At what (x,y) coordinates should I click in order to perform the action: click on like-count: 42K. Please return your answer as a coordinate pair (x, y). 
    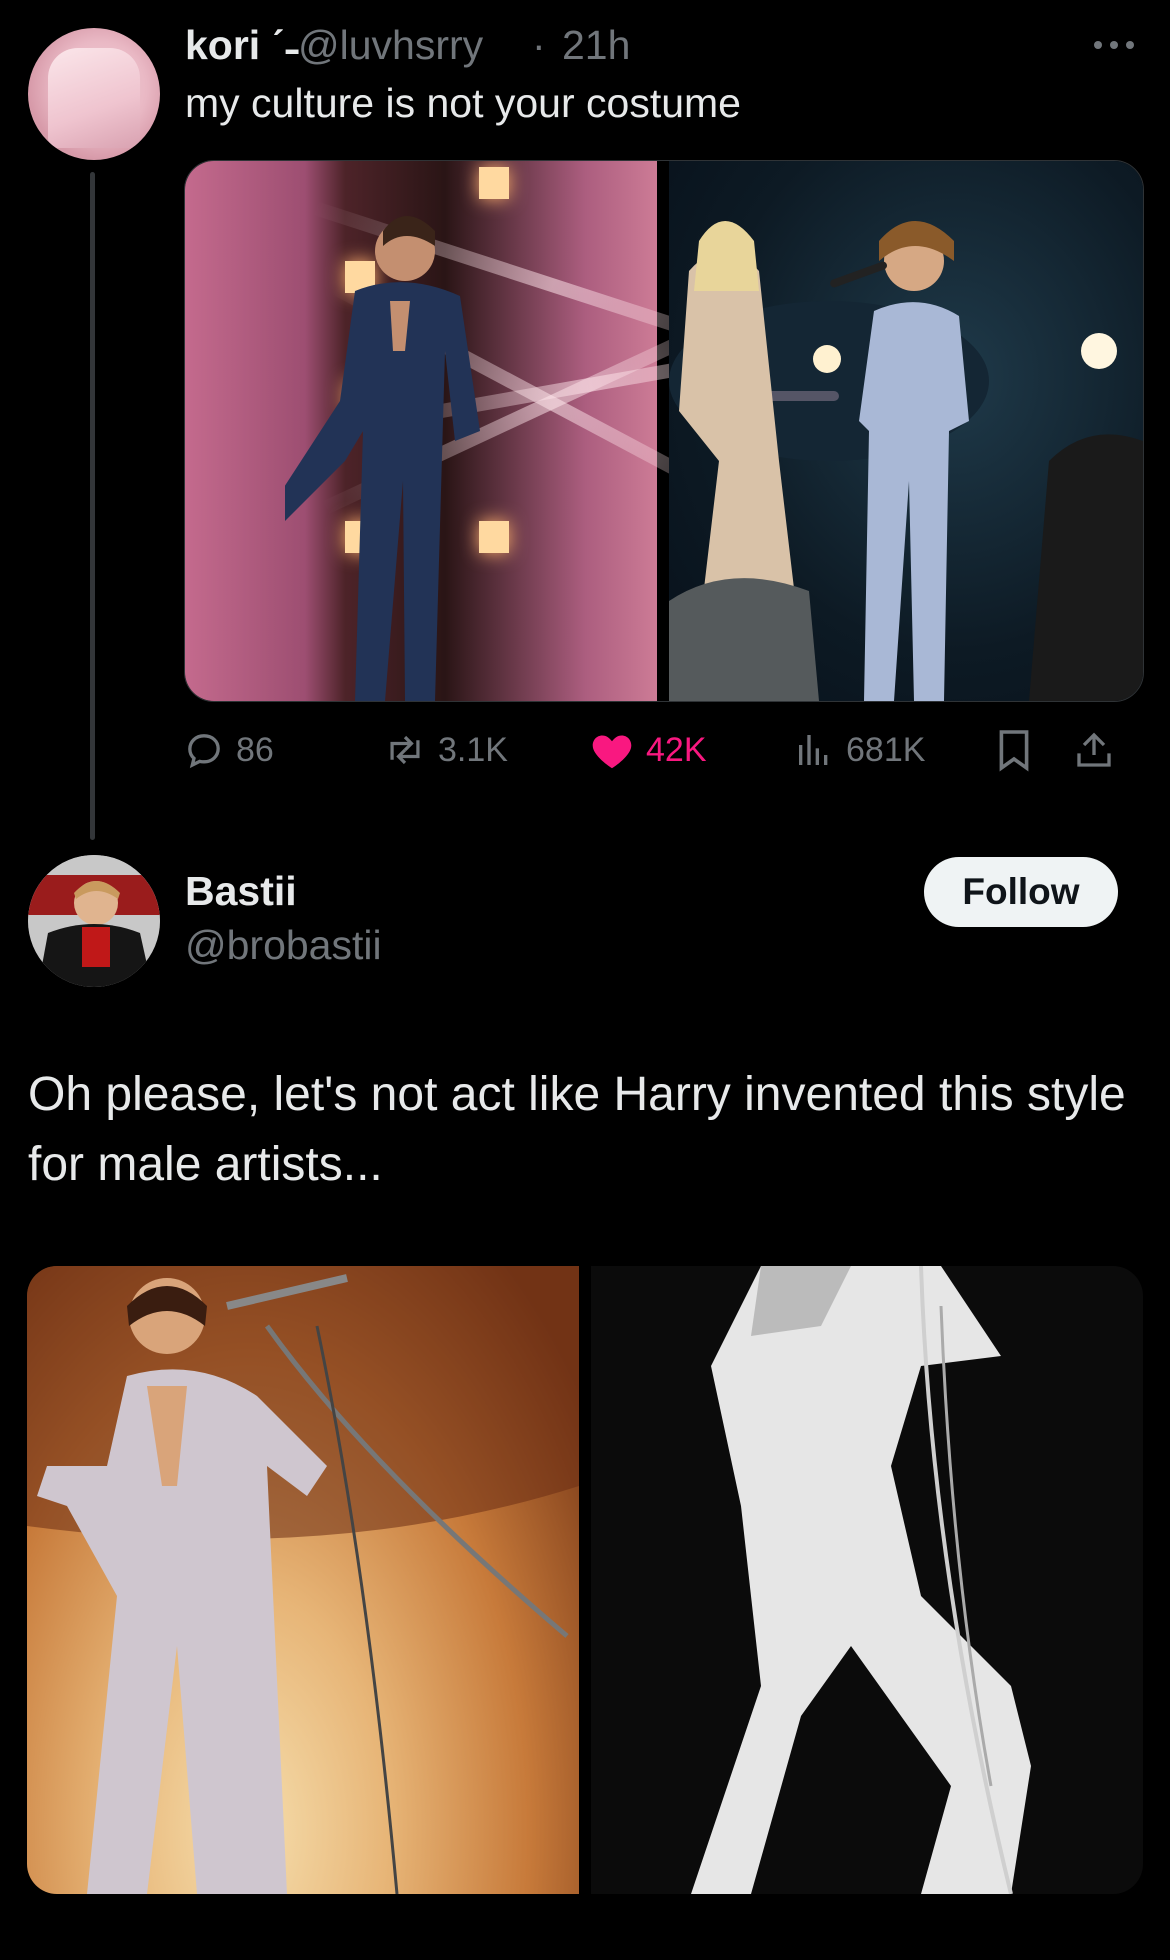
    Looking at the image, I should click on (676, 749).